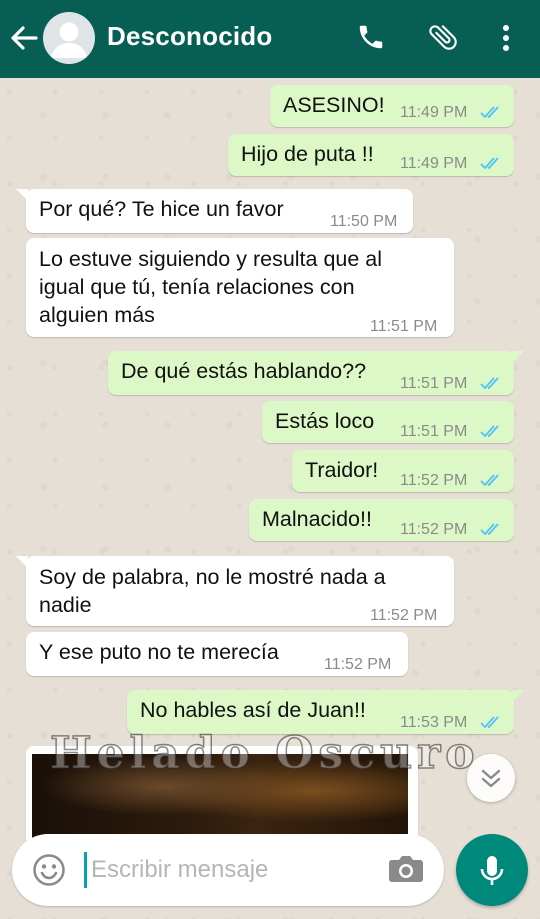 The height and width of the screenshot is (919, 540). Describe the element at coordinates (406, 871) in the screenshot. I see `camera-icon` at that location.